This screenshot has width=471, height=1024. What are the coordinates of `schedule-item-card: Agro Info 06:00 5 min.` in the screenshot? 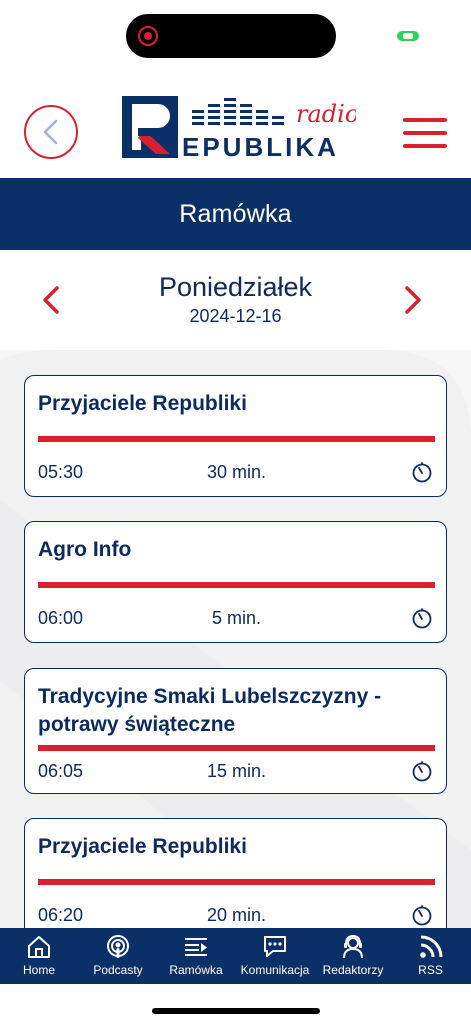 It's located at (235, 582).